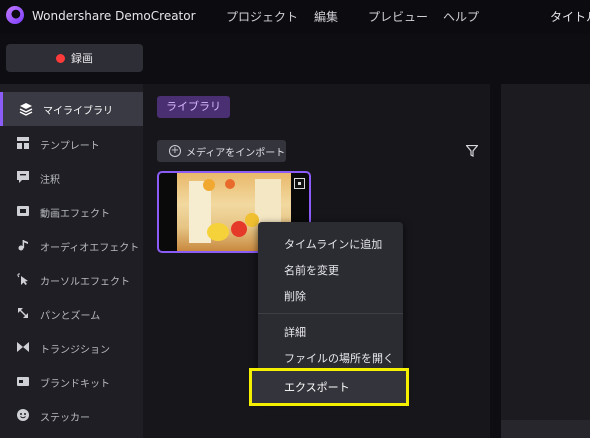  What do you see at coordinates (15, 15) in the screenshot?
I see `app-logo-icon` at bounding box center [15, 15].